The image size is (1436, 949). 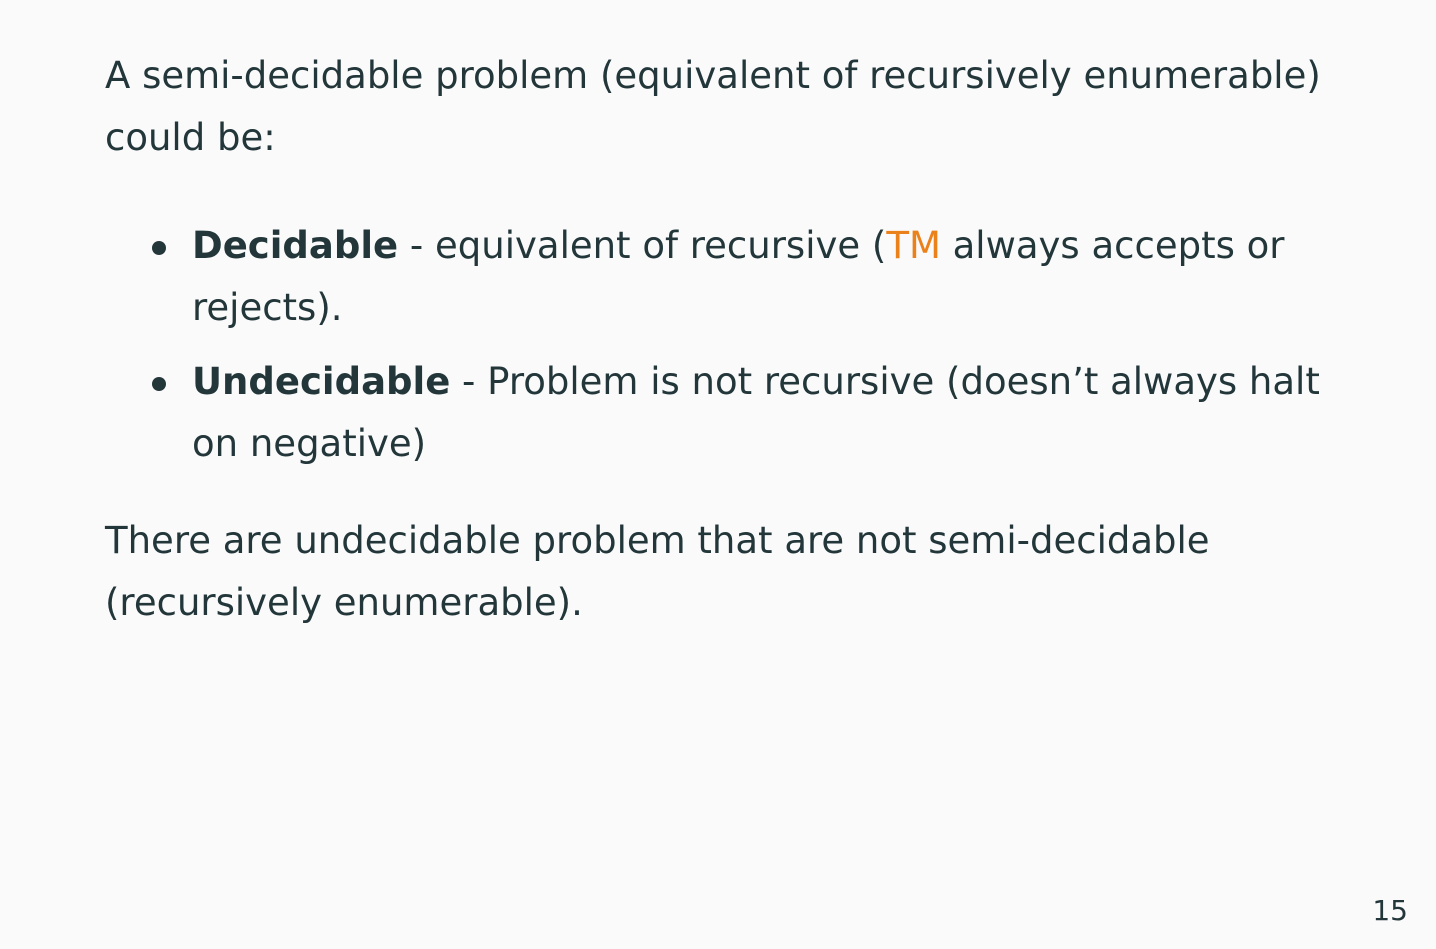 I want to click on bullet-text-before: - equivalent of recursive (, so click(x=642, y=245).